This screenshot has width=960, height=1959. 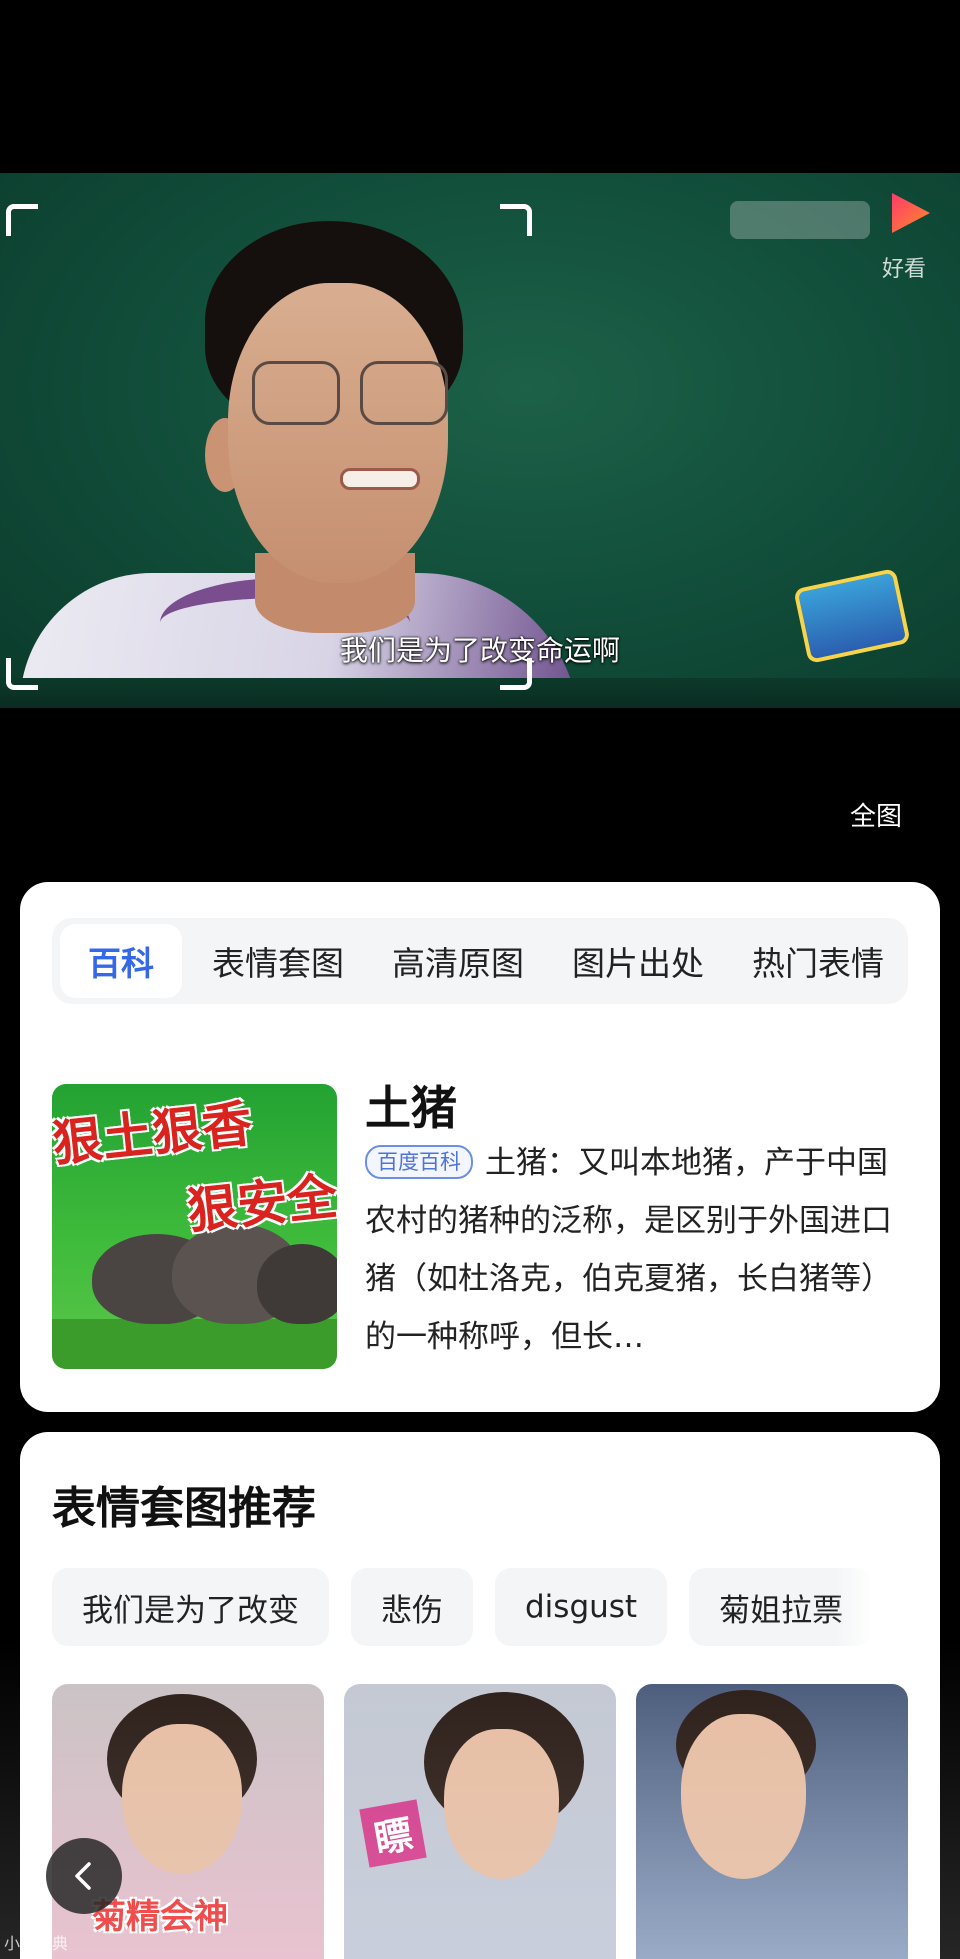 I want to click on person-face, so click(x=338, y=433).